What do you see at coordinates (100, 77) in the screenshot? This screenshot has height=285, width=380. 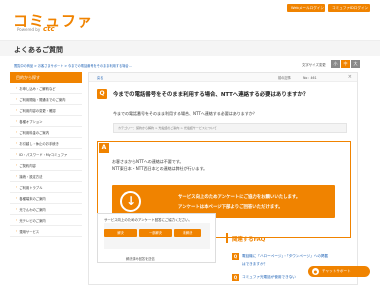 I see `back-link: 戻る` at bounding box center [100, 77].